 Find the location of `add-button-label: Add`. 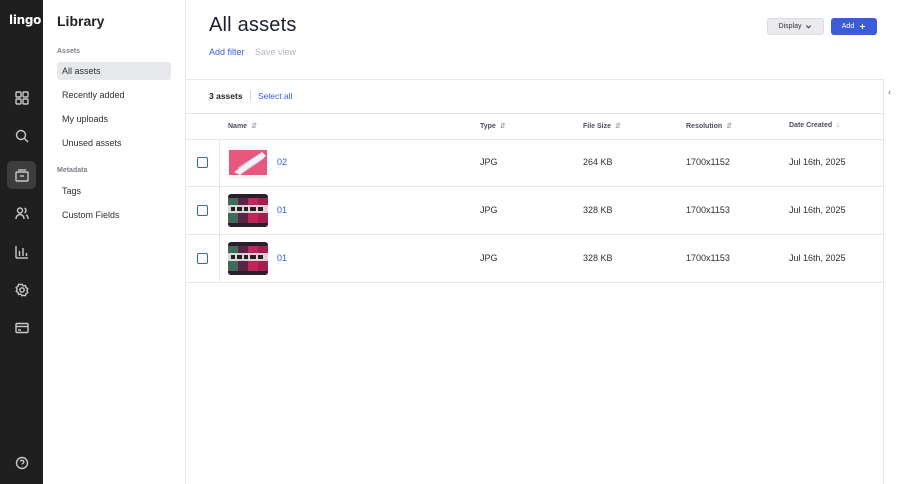

add-button-label: Add is located at coordinates (848, 26).